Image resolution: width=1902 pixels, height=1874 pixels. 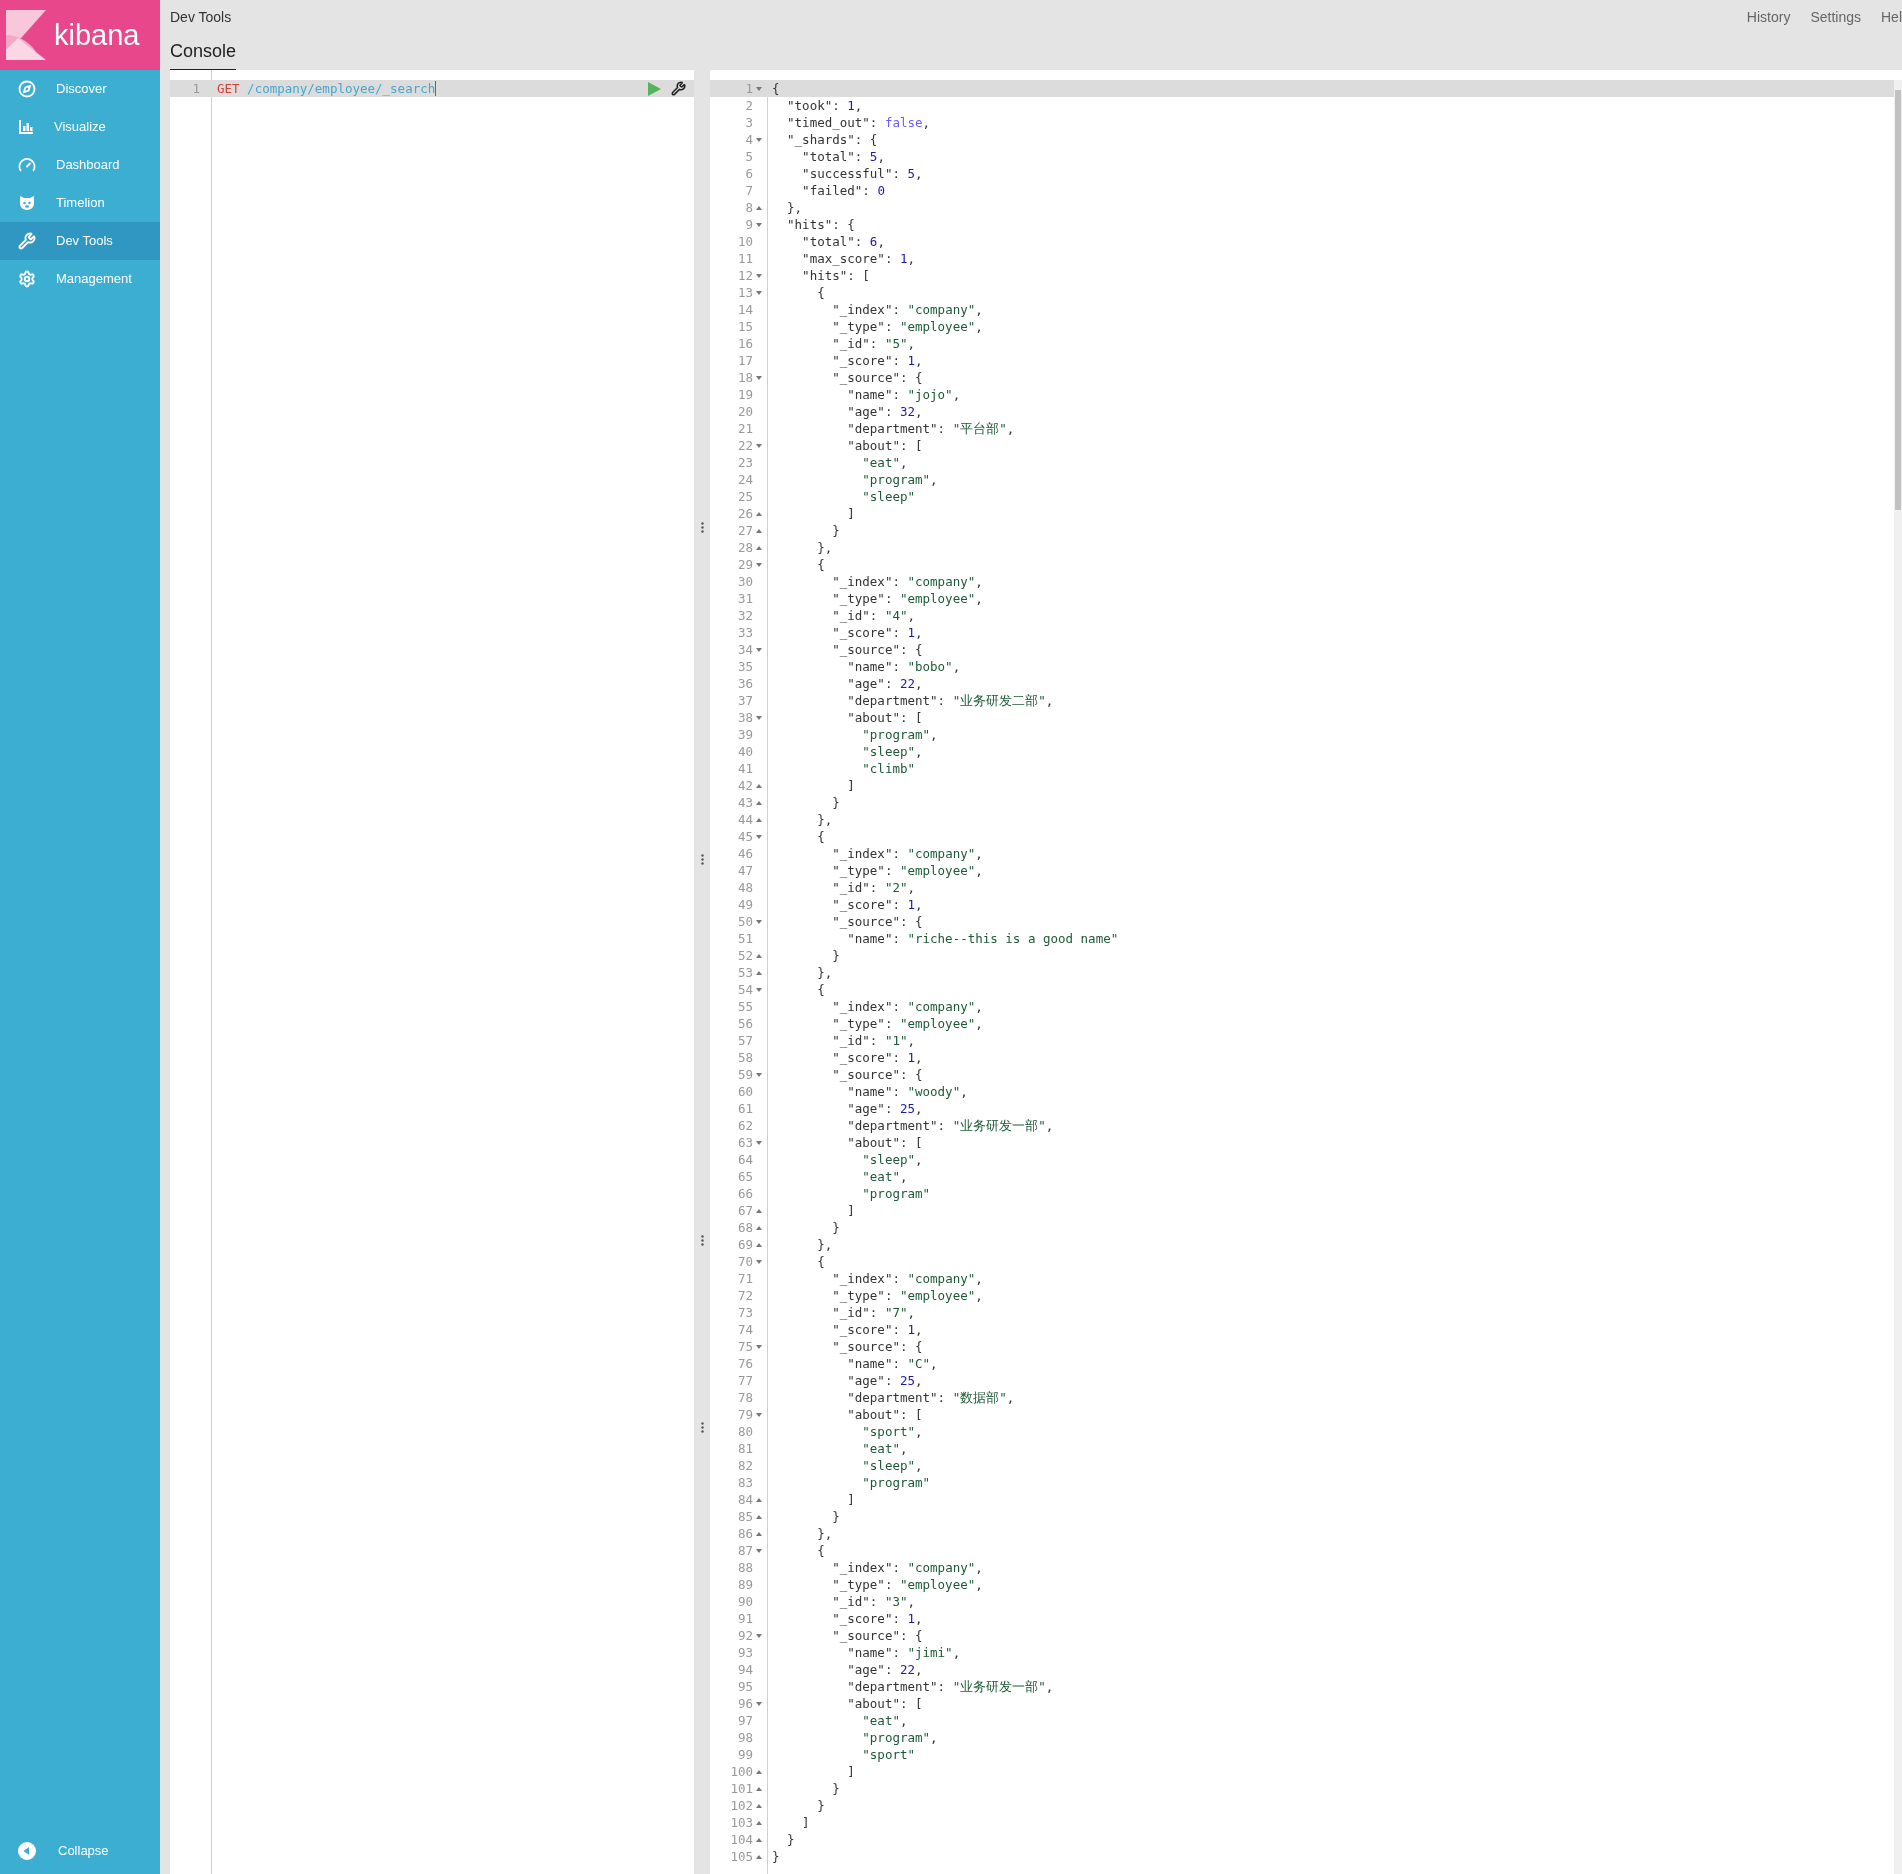 I want to click on sidebar-item: Discover, so click(x=80, y=89).